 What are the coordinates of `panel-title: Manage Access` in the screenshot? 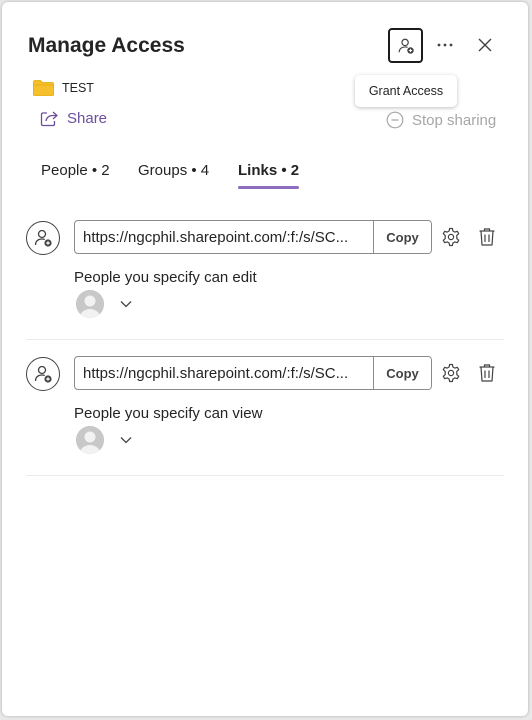 It's located at (106, 45).